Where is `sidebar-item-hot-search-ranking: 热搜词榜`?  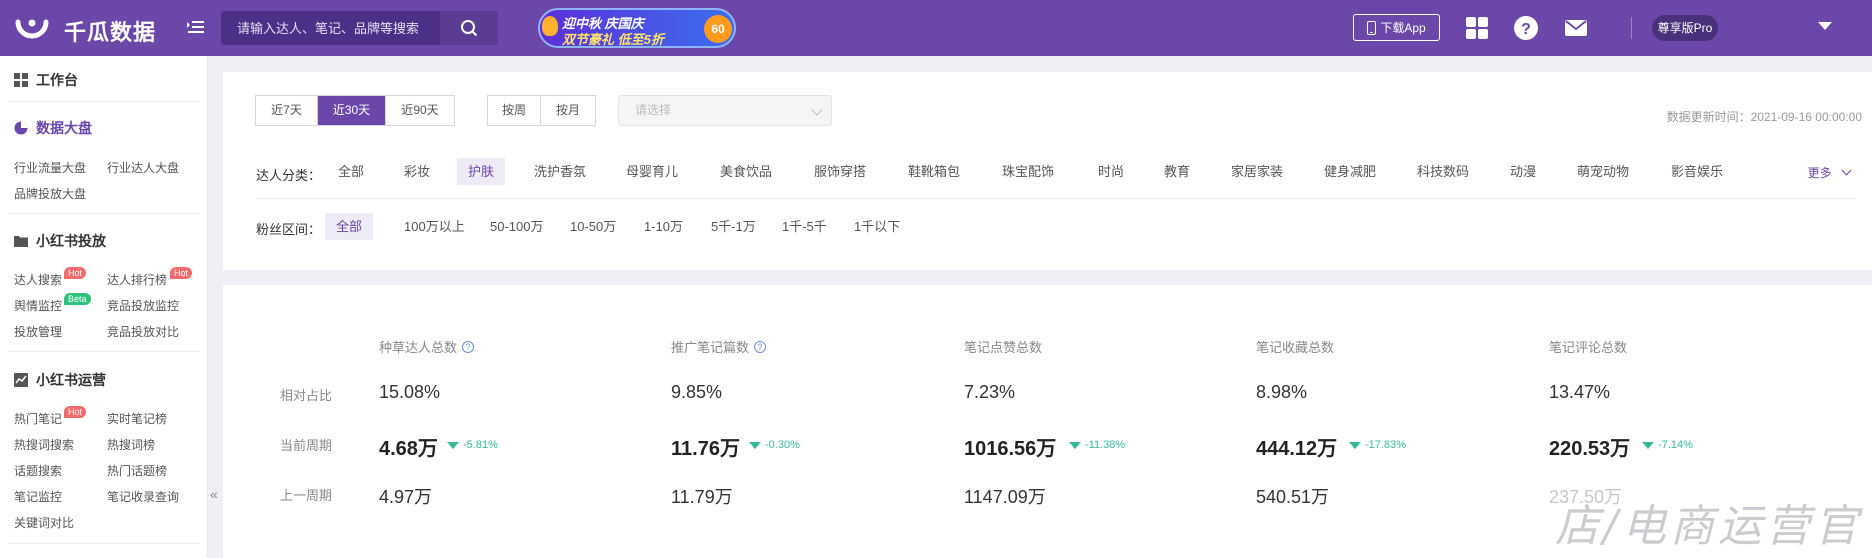
sidebar-item-hot-search-ranking: 热搜词榜 is located at coordinates (131, 444).